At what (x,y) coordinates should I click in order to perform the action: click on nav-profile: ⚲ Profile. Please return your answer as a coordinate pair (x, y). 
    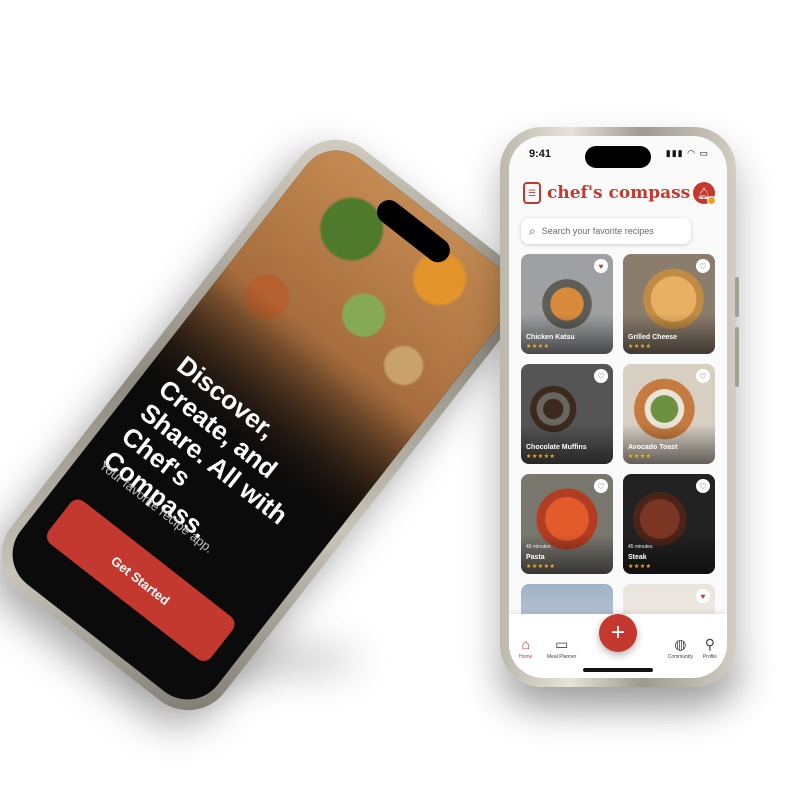
    Looking at the image, I should click on (710, 648).